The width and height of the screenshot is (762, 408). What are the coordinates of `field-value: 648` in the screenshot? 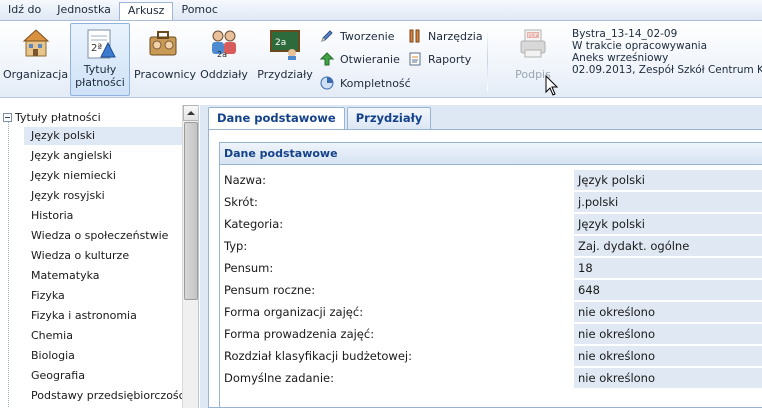 It's located at (668, 290).